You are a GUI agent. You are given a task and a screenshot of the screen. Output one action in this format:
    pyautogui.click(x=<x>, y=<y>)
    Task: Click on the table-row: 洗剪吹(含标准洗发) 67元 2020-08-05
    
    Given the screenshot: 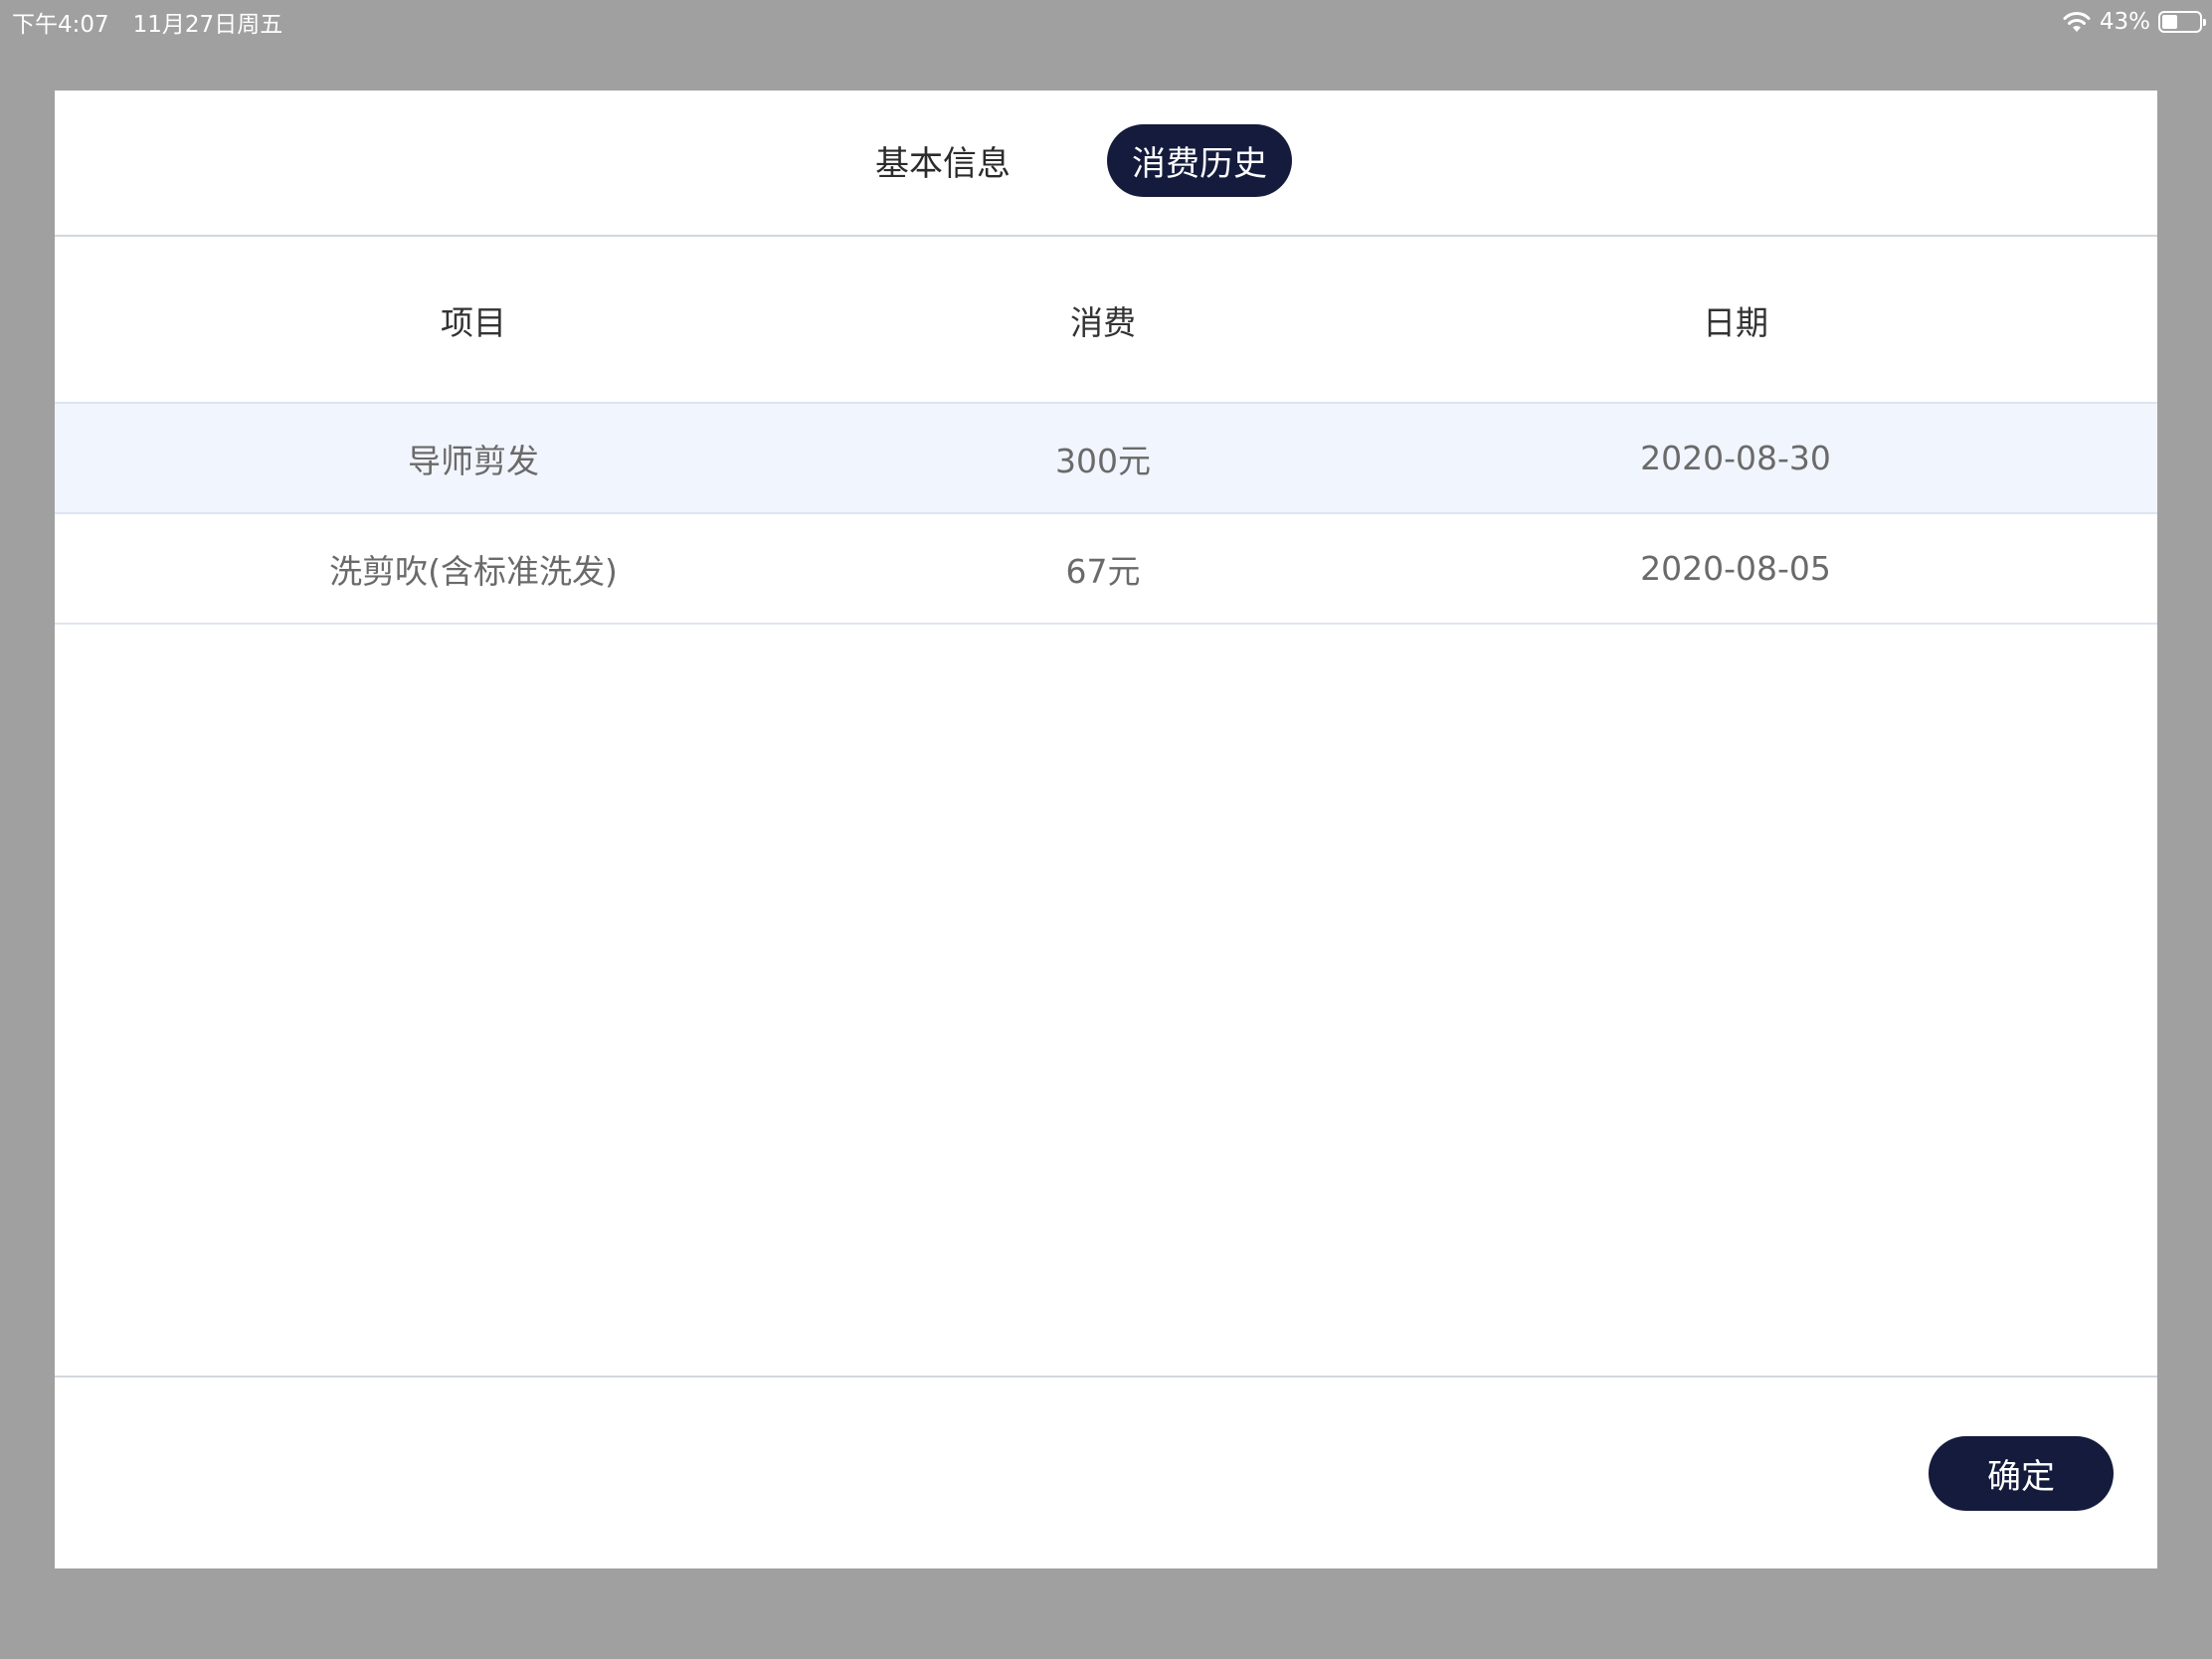 What is the action you would take?
    pyautogui.click(x=1106, y=569)
    